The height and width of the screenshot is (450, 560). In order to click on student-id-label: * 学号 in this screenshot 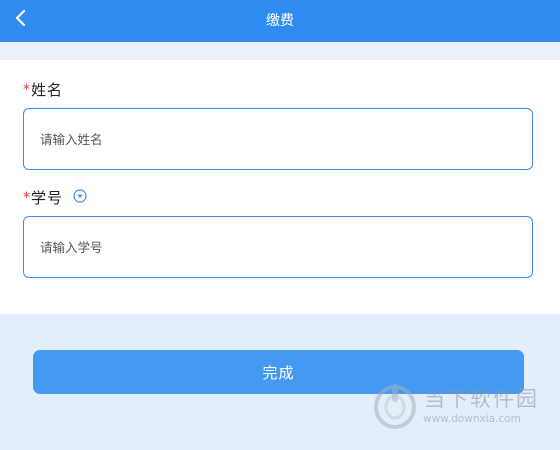, I will do `click(55, 197)`.